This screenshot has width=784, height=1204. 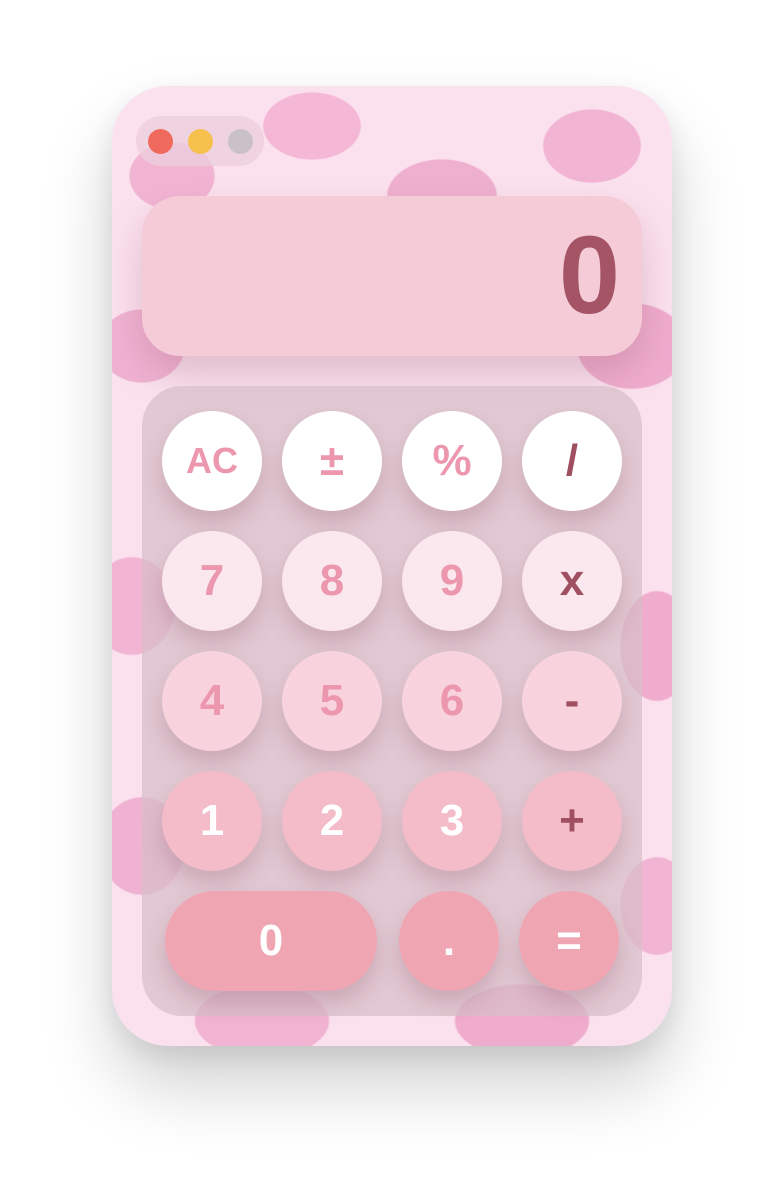 What do you see at coordinates (452, 701) in the screenshot?
I see `digit-6-button: 6` at bounding box center [452, 701].